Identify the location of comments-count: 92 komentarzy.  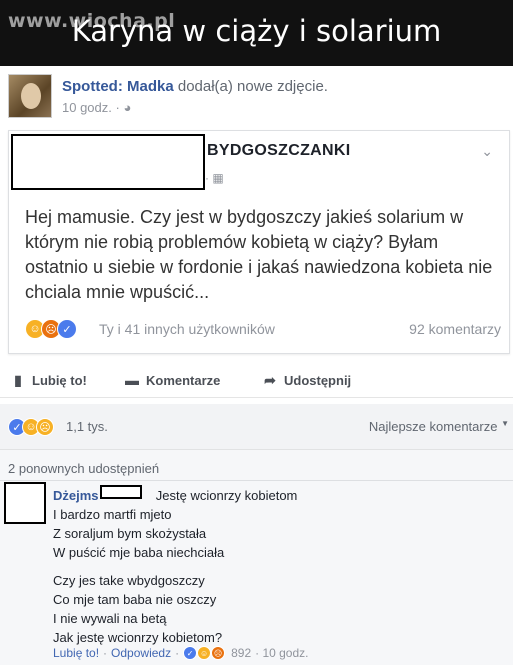
(455, 329).